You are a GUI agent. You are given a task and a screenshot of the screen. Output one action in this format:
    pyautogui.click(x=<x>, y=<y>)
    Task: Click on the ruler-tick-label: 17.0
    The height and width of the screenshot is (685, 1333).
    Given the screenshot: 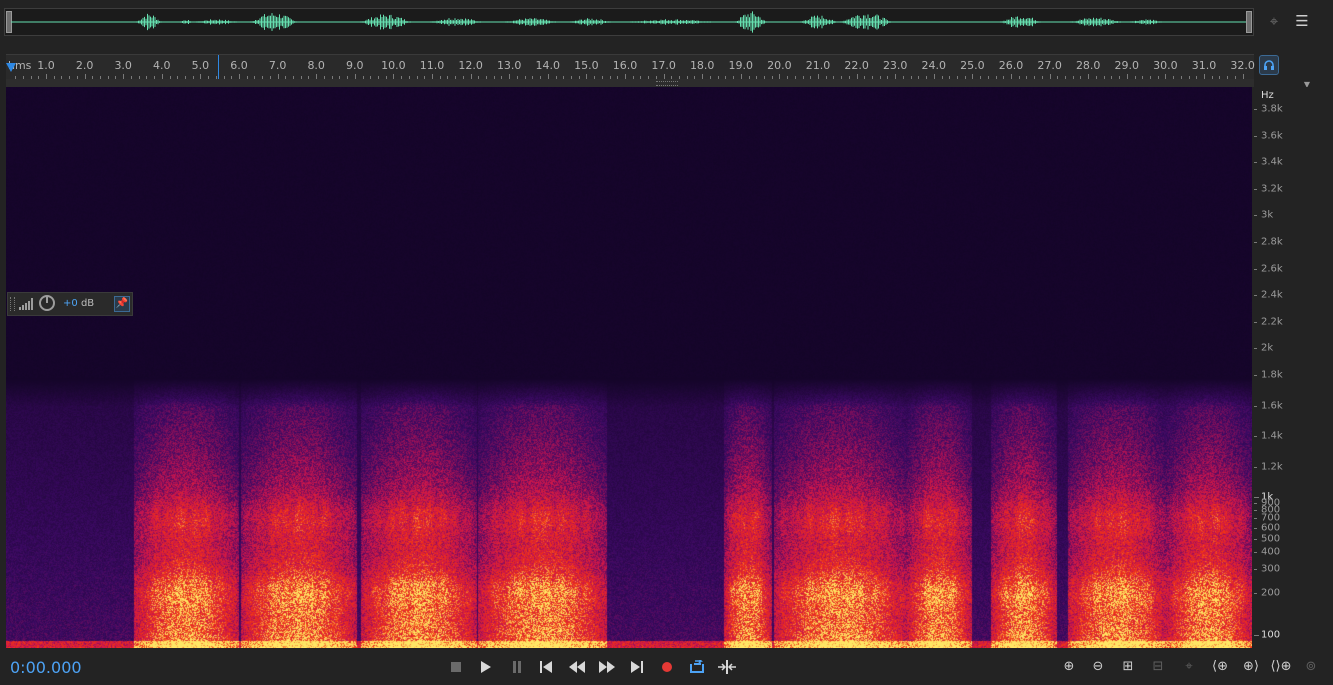 What is the action you would take?
    pyautogui.click(x=663, y=65)
    